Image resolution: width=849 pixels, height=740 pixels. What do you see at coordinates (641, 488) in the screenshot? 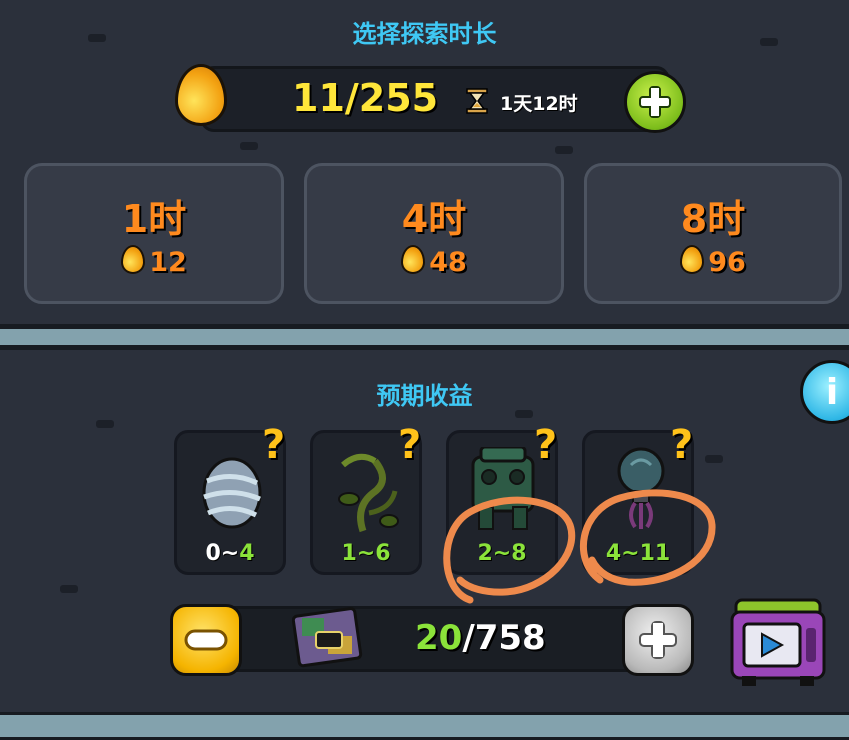
I see `lightbulb-jellyfish-icon` at bounding box center [641, 488].